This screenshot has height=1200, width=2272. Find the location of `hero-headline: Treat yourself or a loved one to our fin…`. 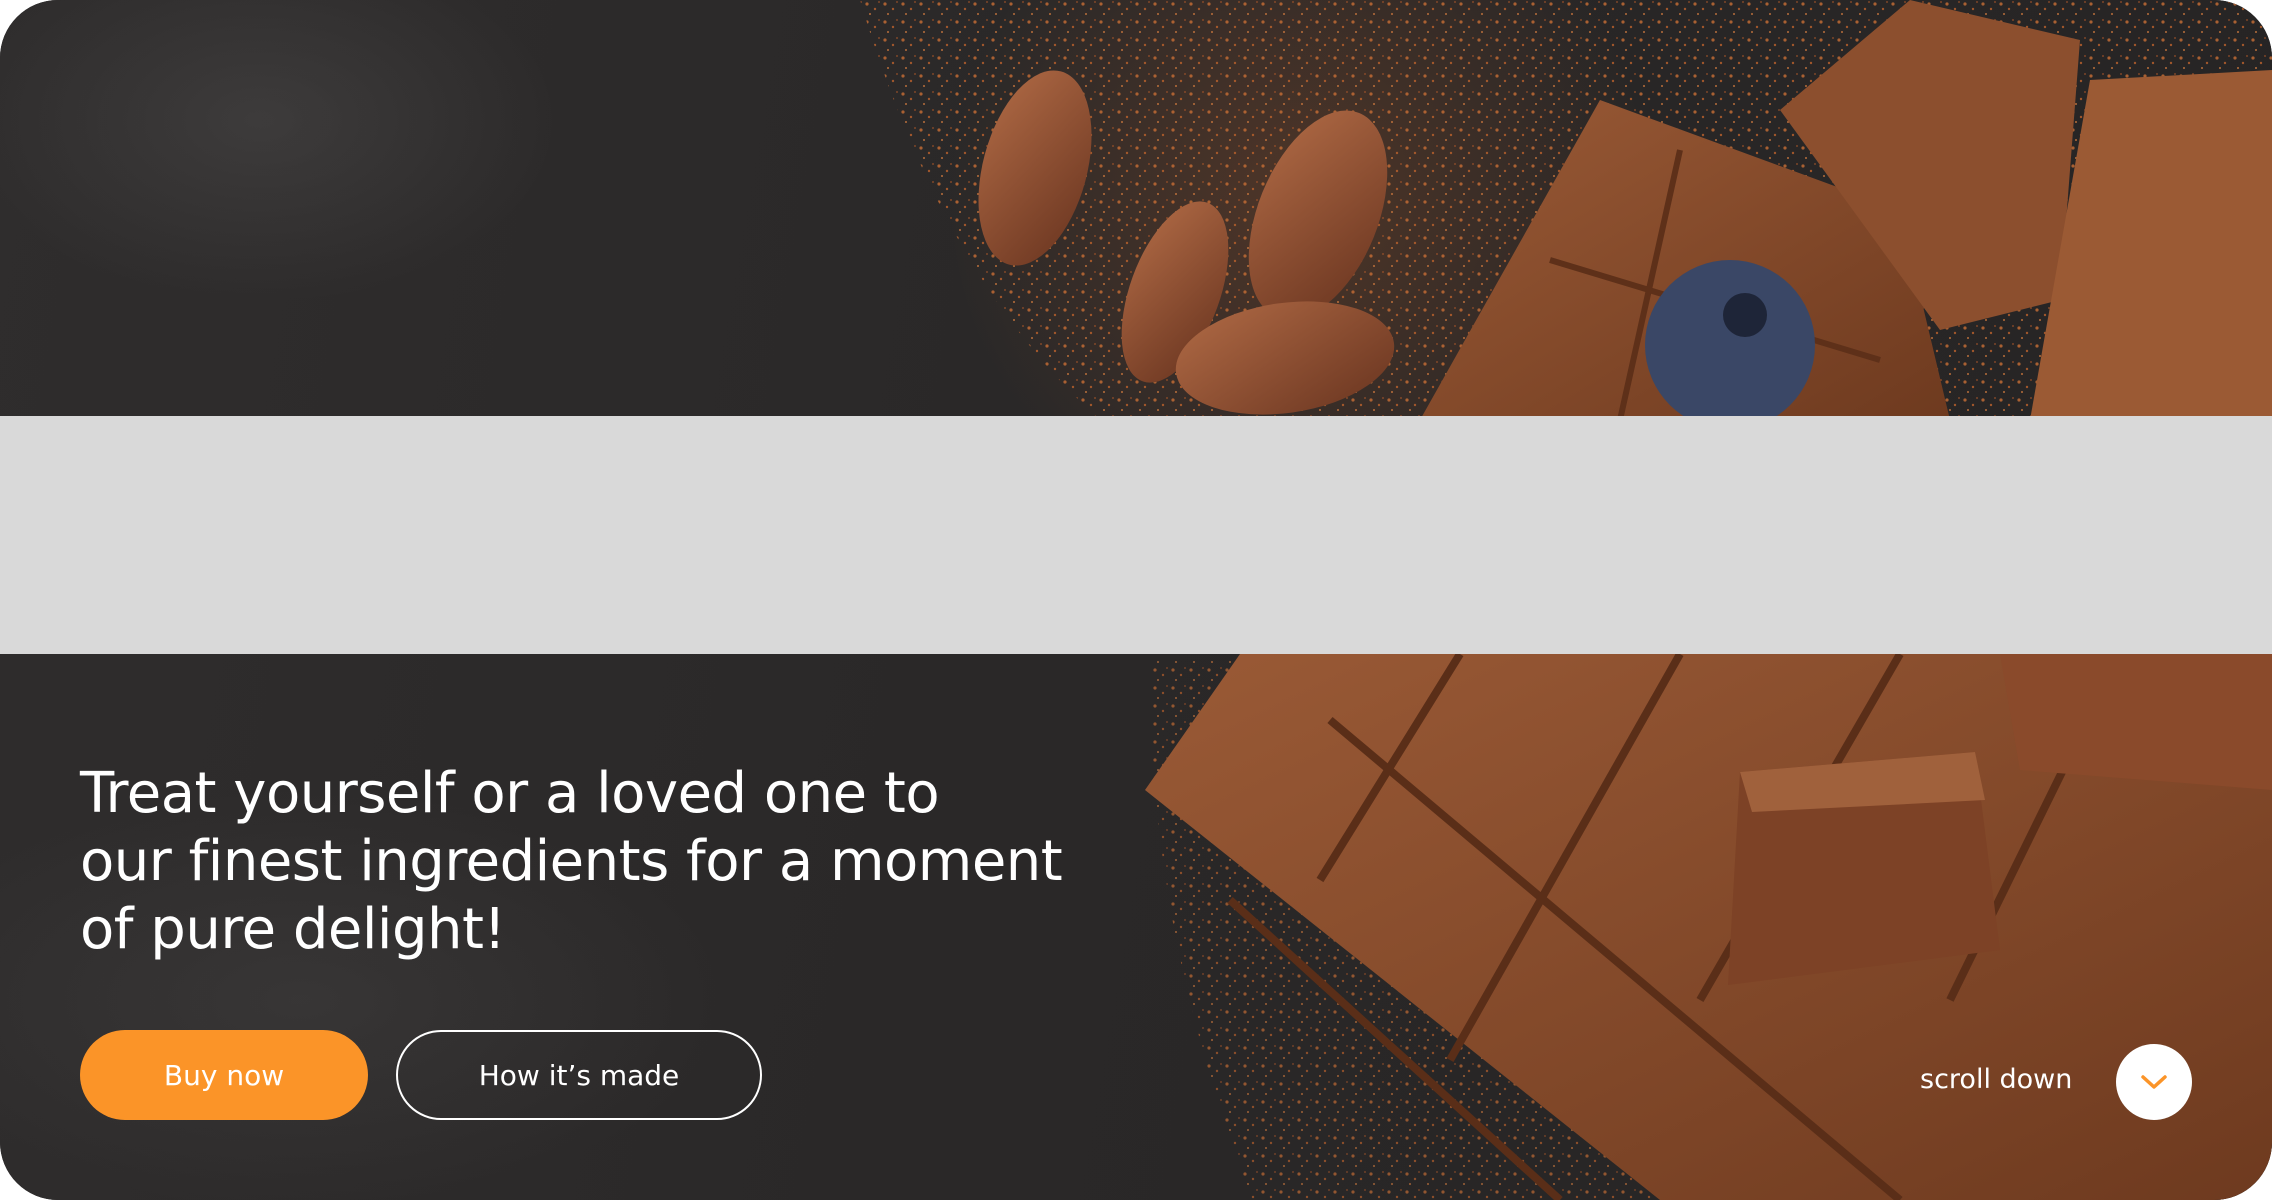

hero-headline: Treat yourself or a loved one to our fin… is located at coordinates (580, 862).